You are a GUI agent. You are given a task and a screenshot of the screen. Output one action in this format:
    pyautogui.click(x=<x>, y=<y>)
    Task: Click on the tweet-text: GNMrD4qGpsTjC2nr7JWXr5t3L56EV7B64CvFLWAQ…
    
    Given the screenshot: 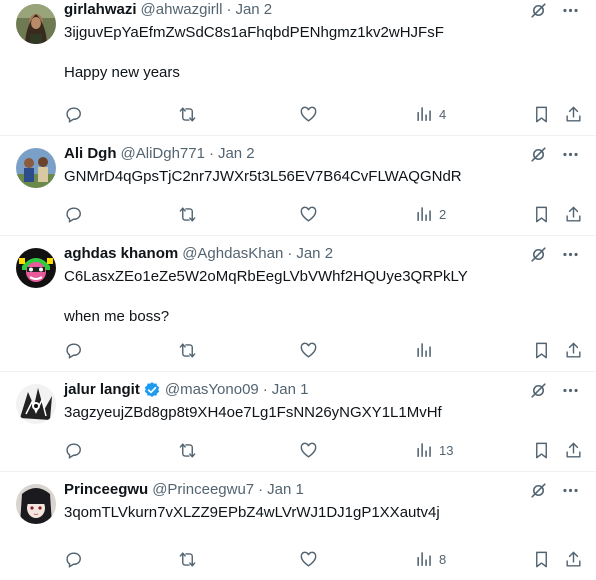 What is the action you would take?
    pyautogui.click(x=263, y=176)
    